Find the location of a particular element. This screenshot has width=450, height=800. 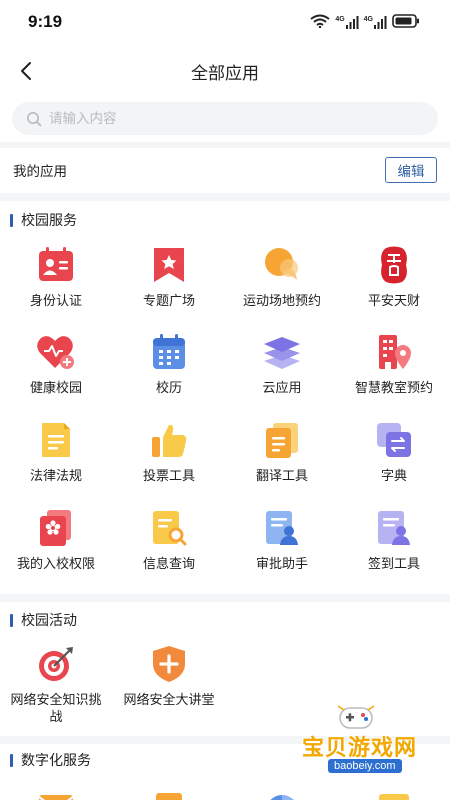

section-header-campus-activities: 校园活动 is located at coordinates (225, 620).